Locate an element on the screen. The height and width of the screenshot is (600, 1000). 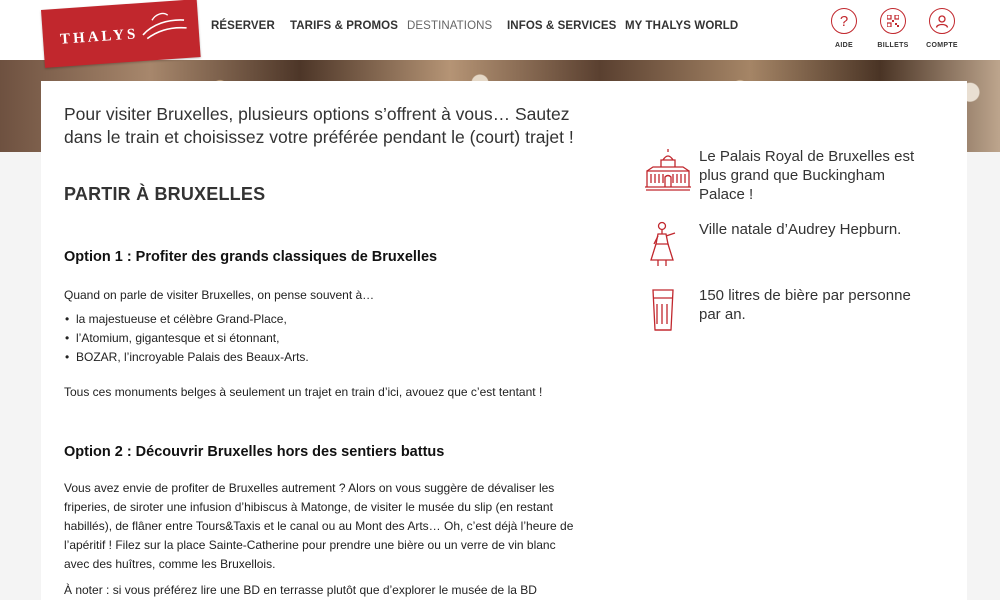
billets-button: BILLETS is located at coordinates (893, 28).